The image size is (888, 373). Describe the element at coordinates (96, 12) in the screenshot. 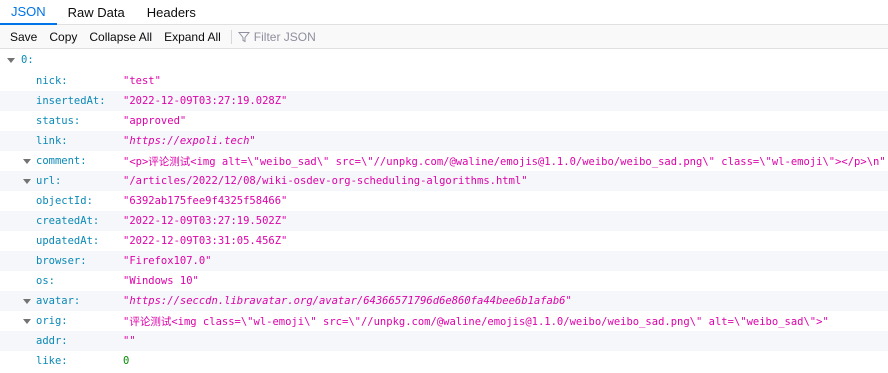

I see `tab-raw-data: Raw Data` at that location.